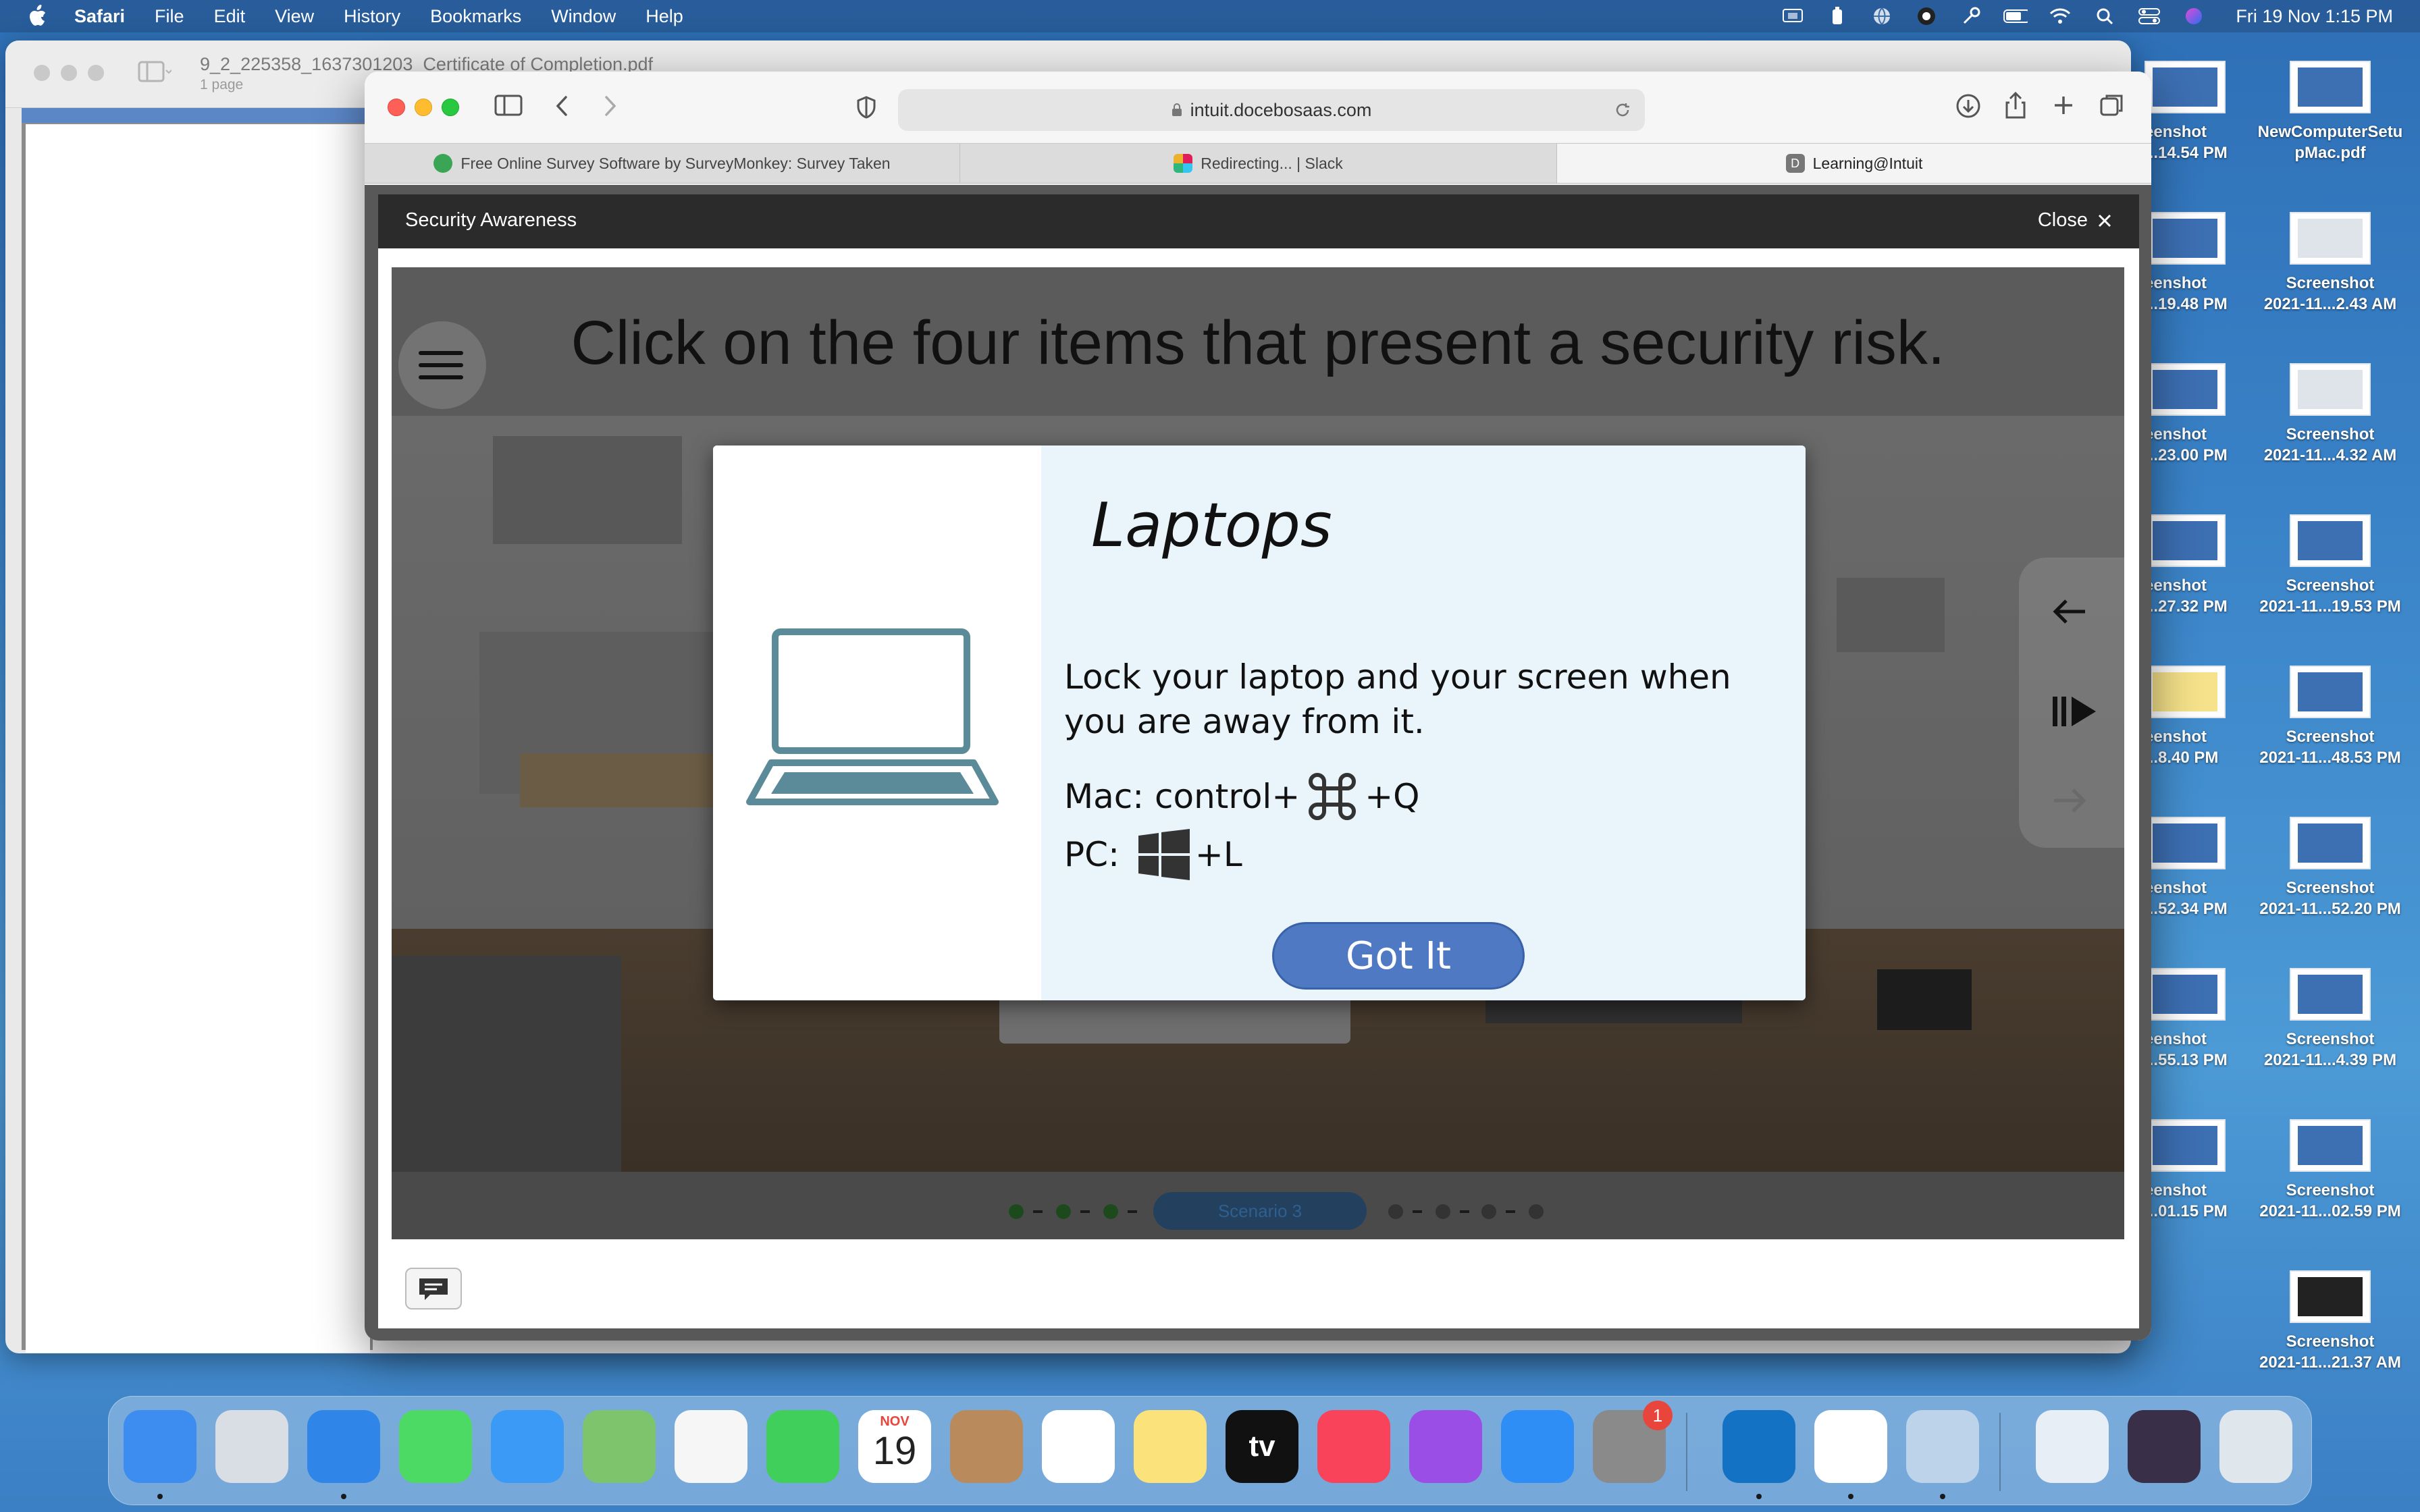 The height and width of the screenshot is (1512, 2420). I want to click on previous-arrow-icon, so click(2069, 613).